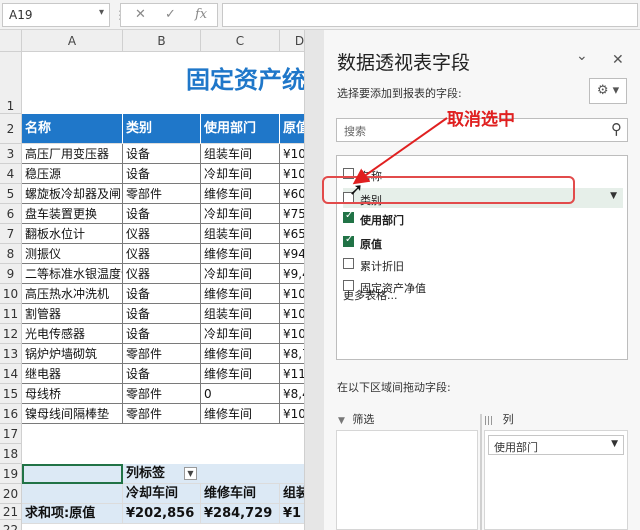  What do you see at coordinates (483, 264) in the screenshot?
I see `field-item-4: 累计折旧` at bounding box center [483, 264].